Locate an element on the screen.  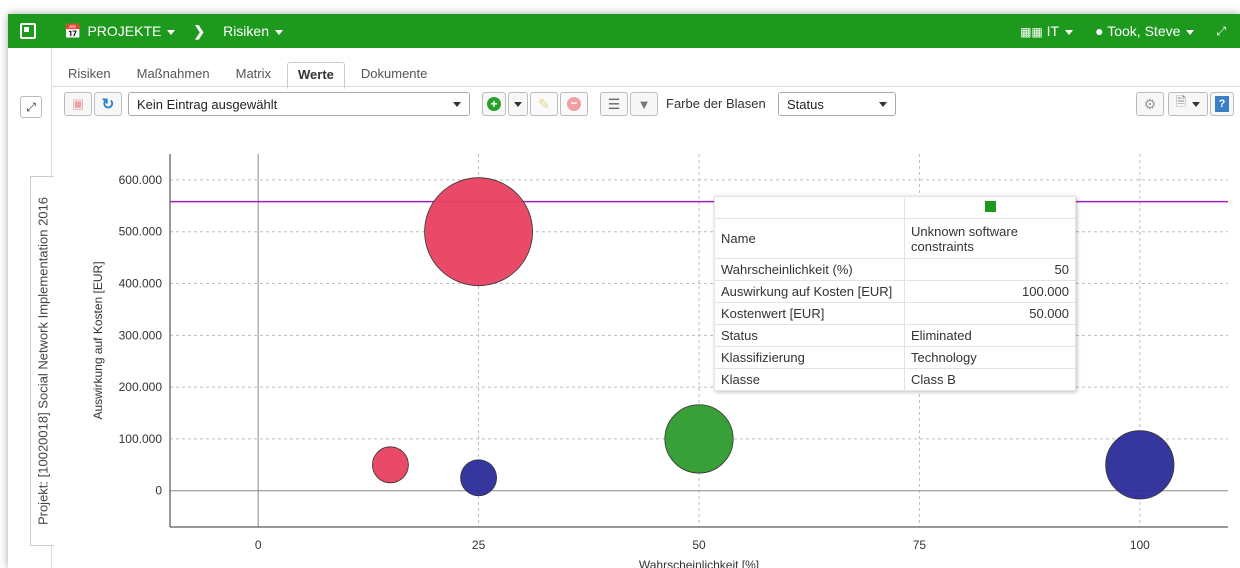
tooltip-row: Klassifizierung Technology is located at coordinates (895, 357).